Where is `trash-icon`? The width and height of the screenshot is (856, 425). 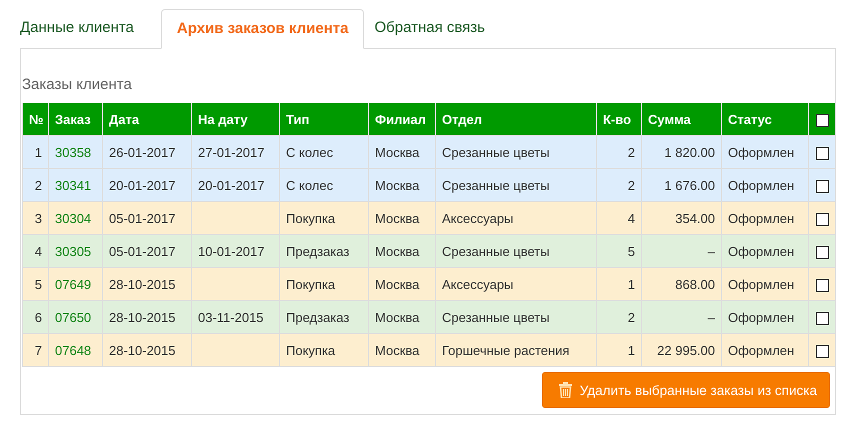 trash-icon is located at coordinates (565, 390).